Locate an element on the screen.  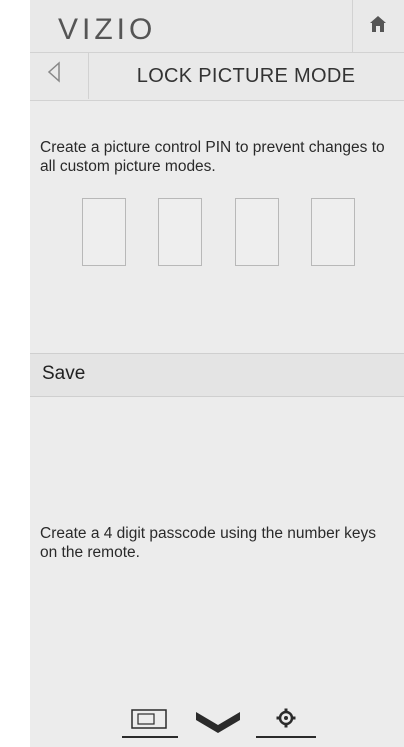
back-arrow-icon is located at coordinates (53, 72).